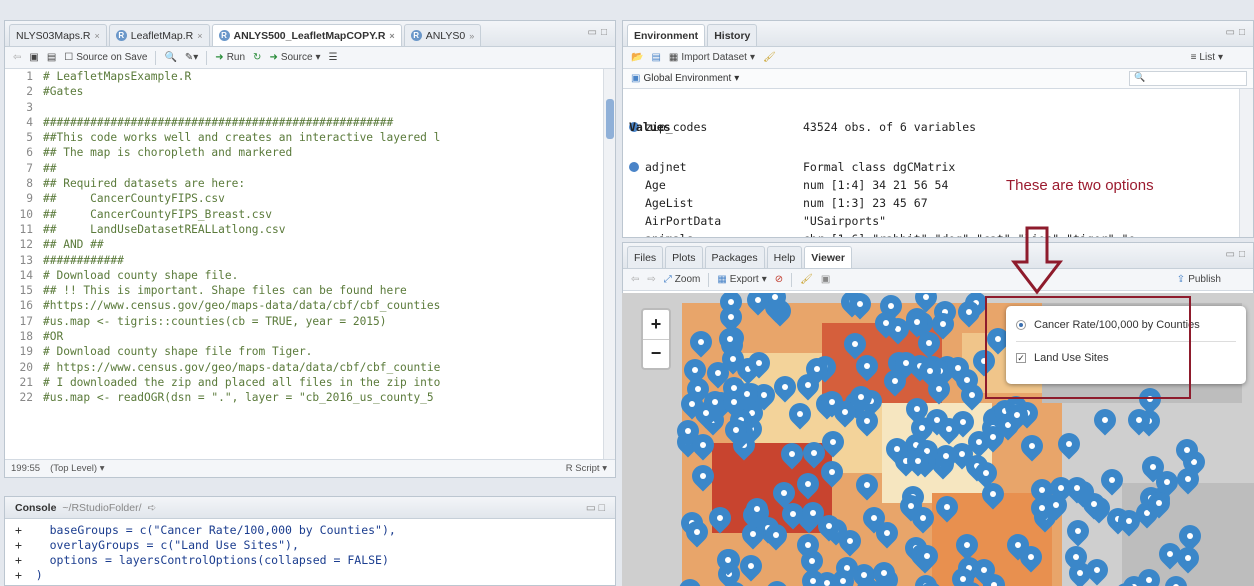  I want to click on source-button: ➜ Source ▾, so click(294, 57).